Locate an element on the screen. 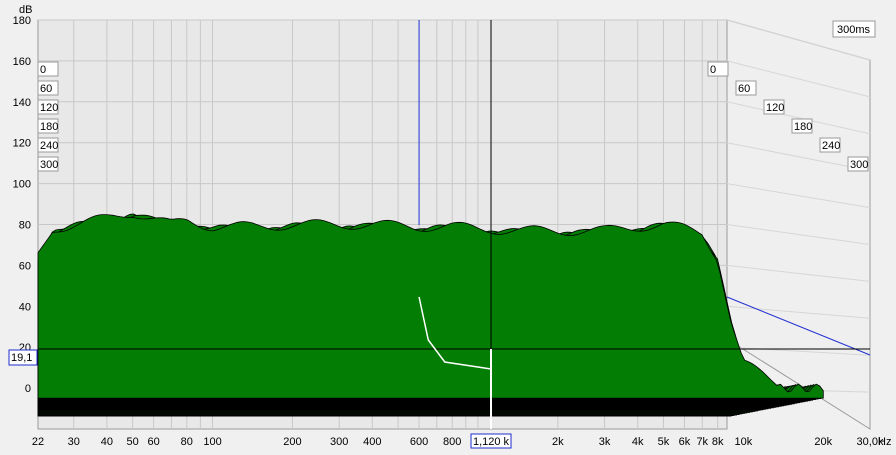  x-tick-label: 4k is located at coordinates (638, 442).